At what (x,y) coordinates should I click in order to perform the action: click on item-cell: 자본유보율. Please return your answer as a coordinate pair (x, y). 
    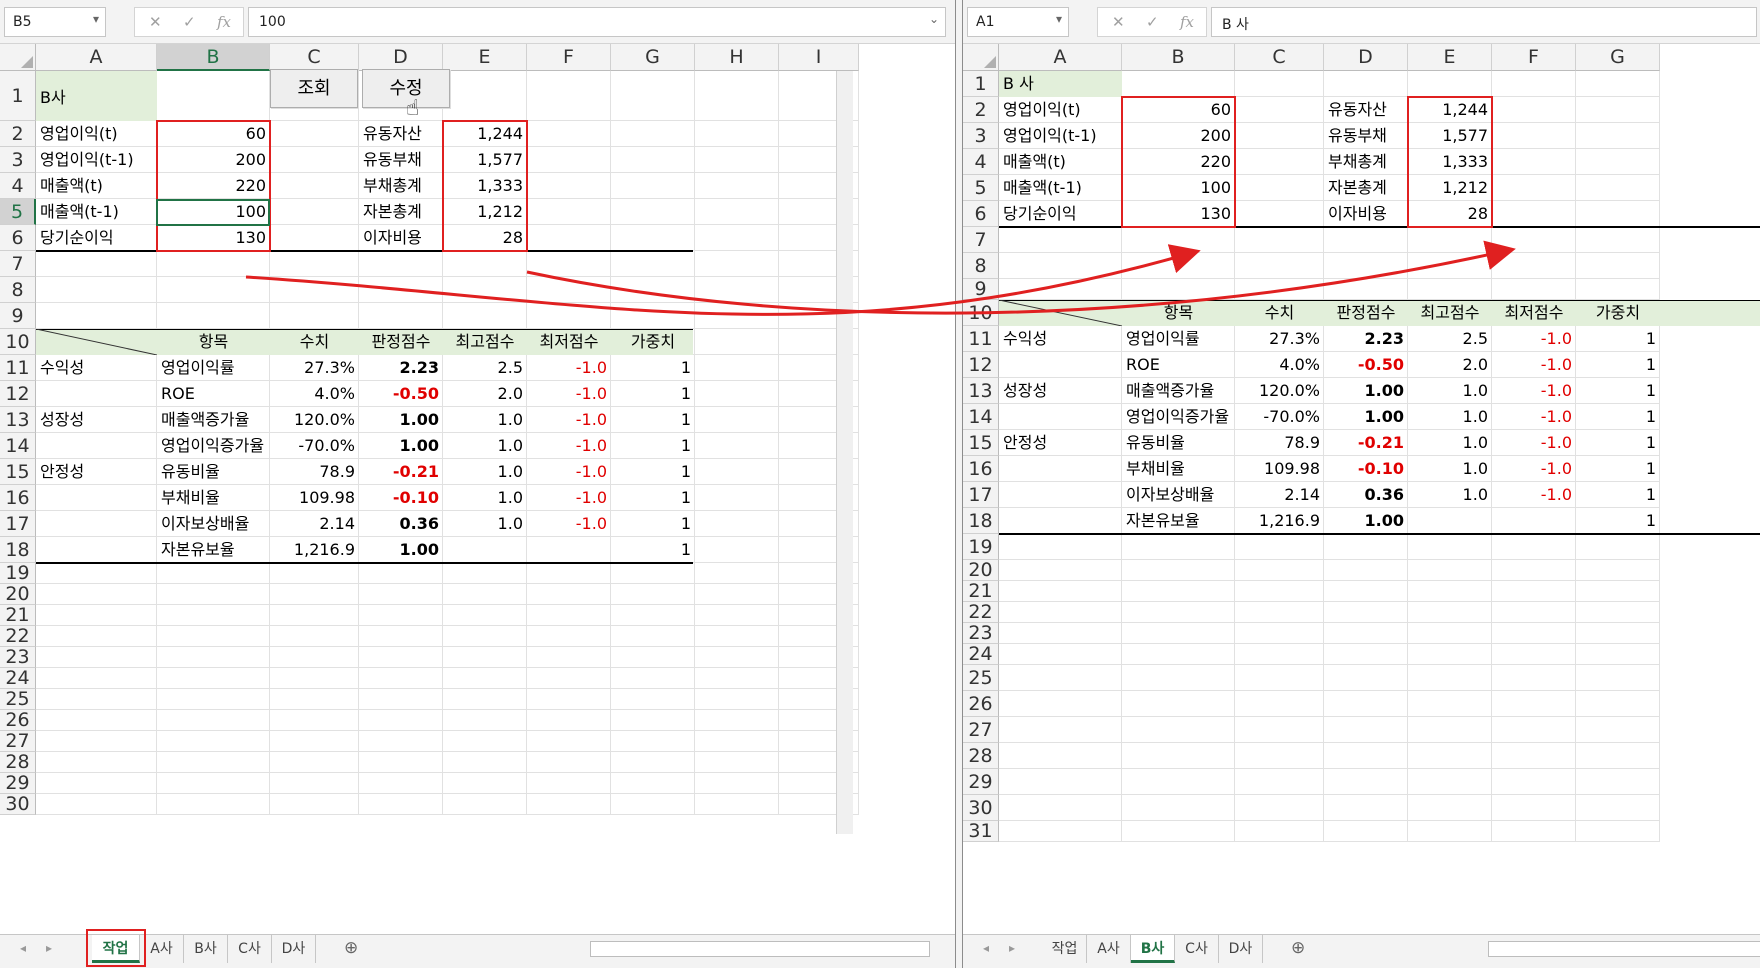
    Looking at the image, I should click on (213, 550).